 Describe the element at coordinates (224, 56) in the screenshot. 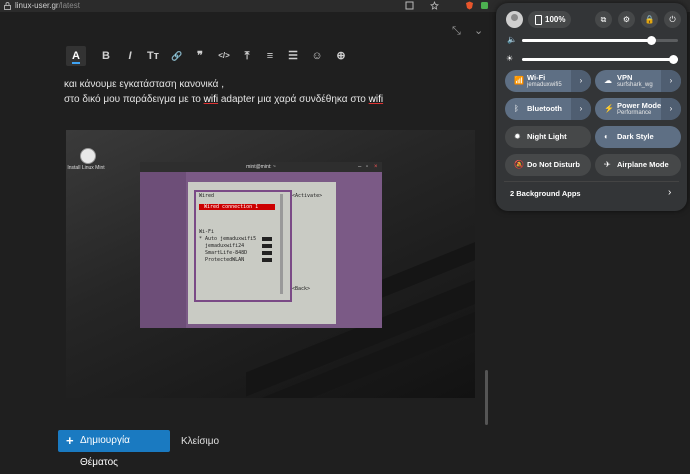

I see `code-button: </>` at that location.